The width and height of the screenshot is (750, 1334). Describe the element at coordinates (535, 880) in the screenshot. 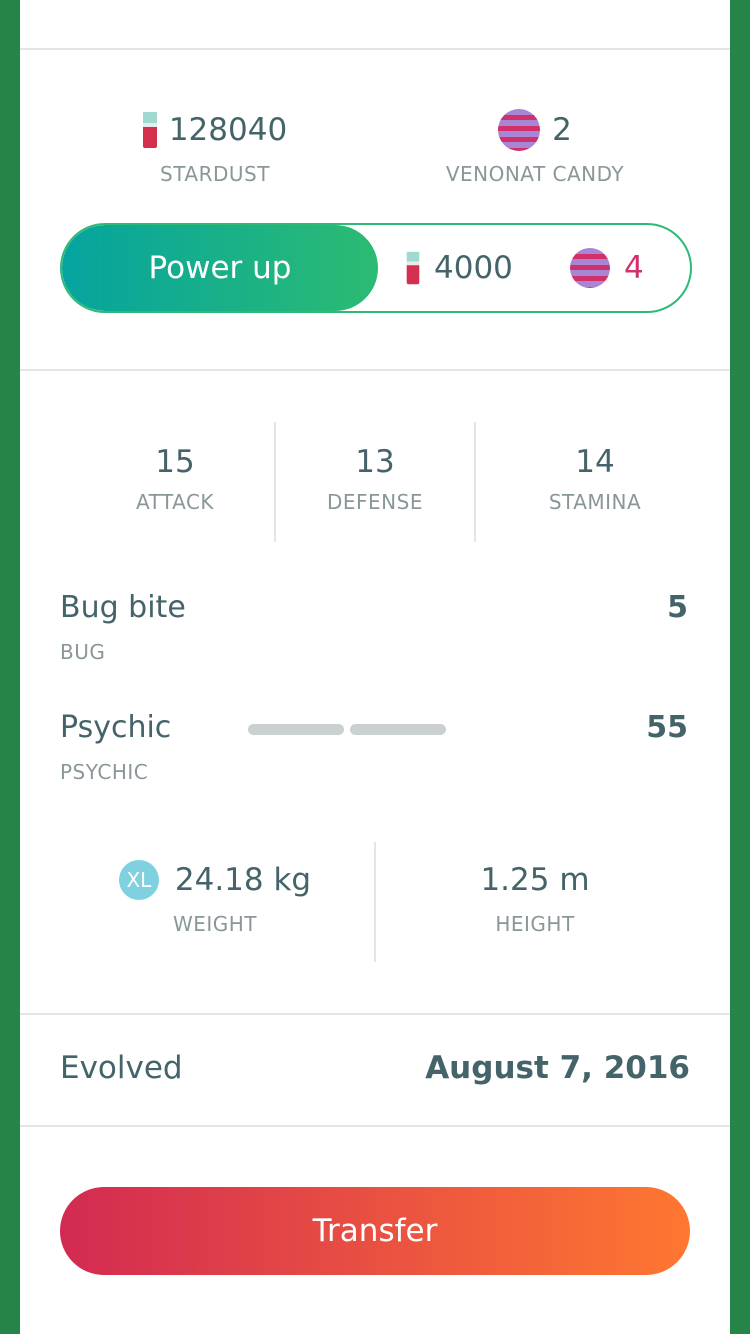

I see `height-value: 1.25 m` at that location.